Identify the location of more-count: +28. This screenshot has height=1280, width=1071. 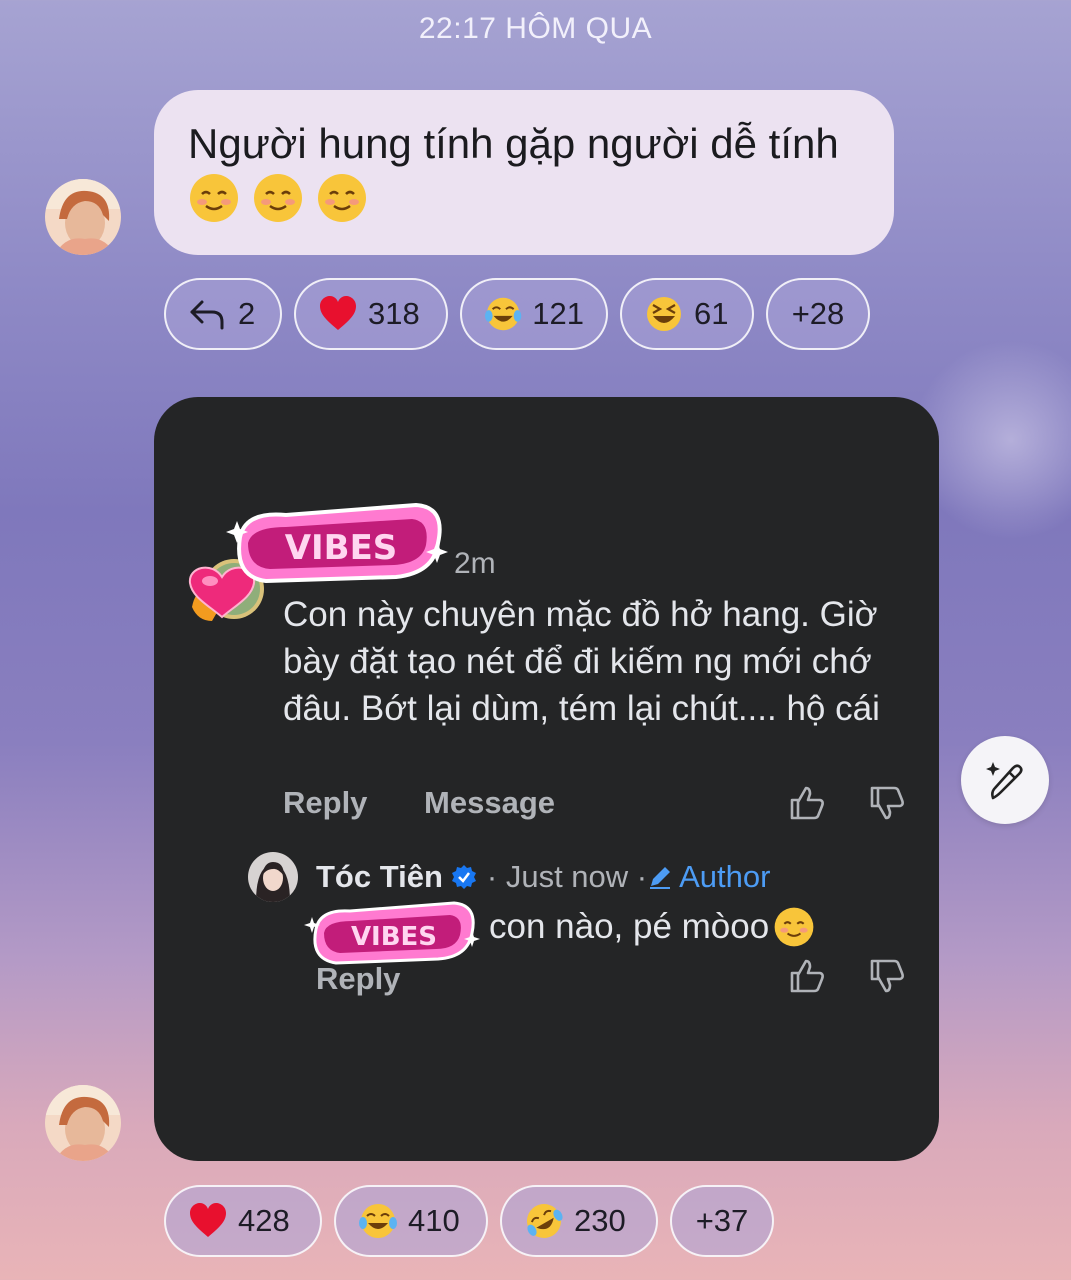
(818, 313).